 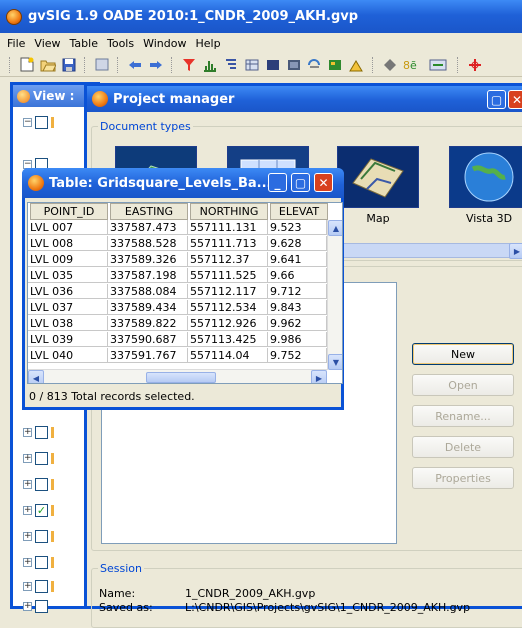 What do you see at coordinates (378, 185) in the screenshot?
I see `doc-type-map: Map` at bounding box center [378, 185].